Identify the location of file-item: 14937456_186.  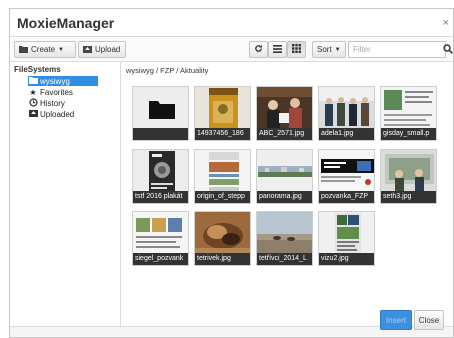
(222, 113).